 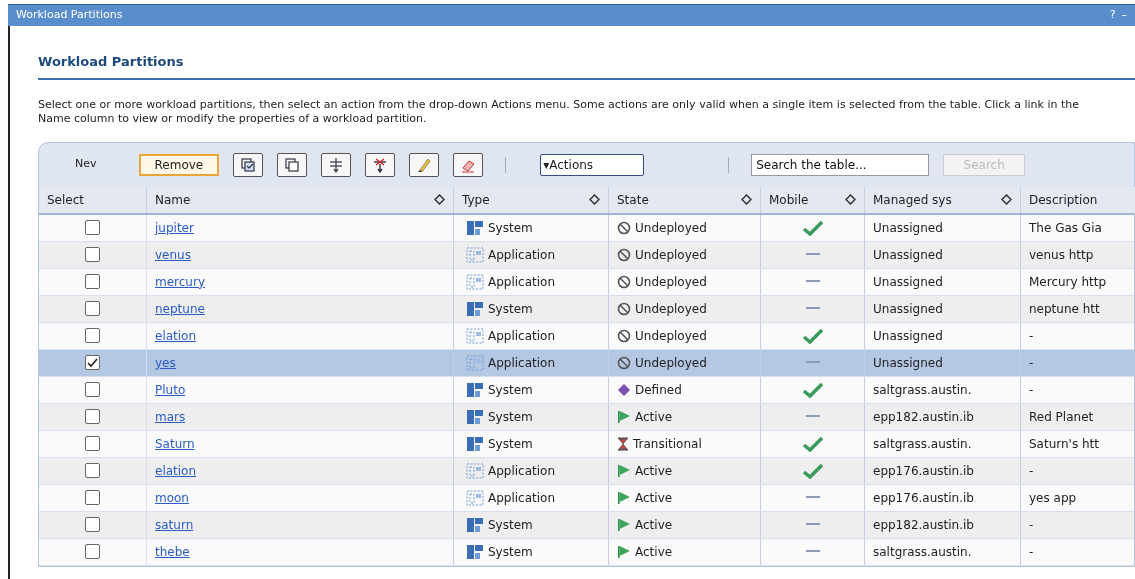 I want to click on managed-system-text: epp182.austin.ib, so click(x=923, y=525).